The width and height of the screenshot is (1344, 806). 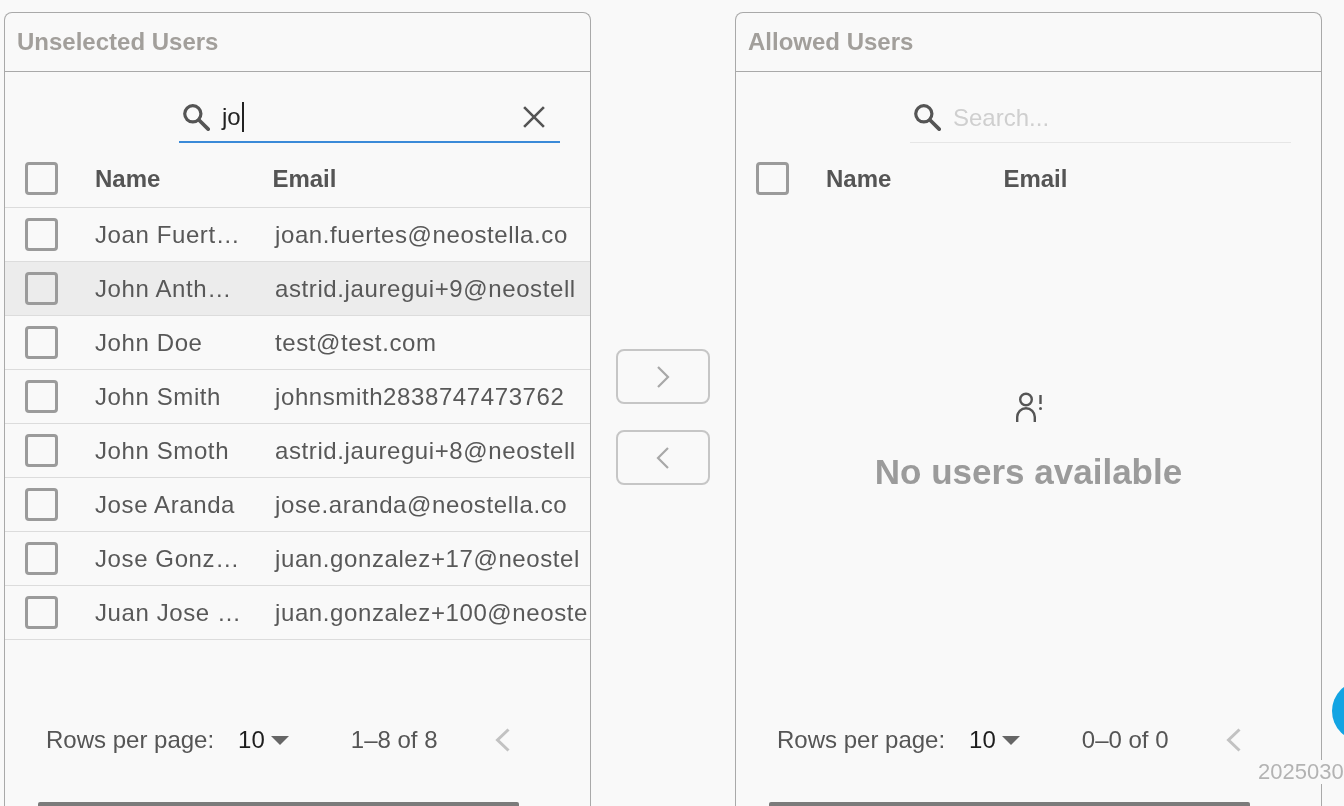 What do you see at coordinates (1125, 740) in the screenshot?
I see `page-range-text: 0–0 of 0` at bounding box center [1125, 740].